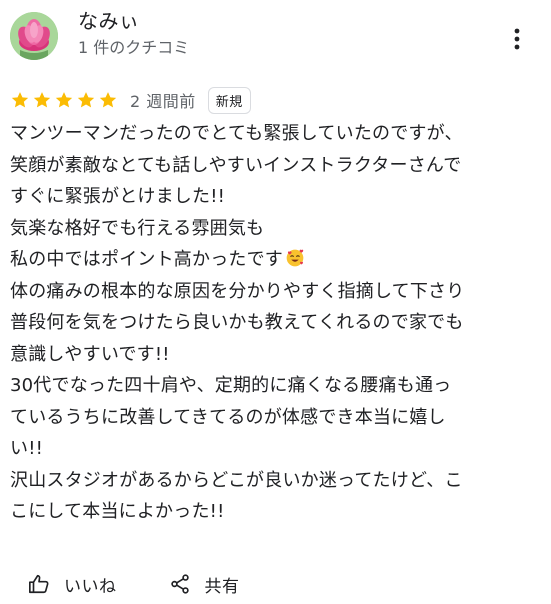  I want to click on star-rating, so click(64, 100).